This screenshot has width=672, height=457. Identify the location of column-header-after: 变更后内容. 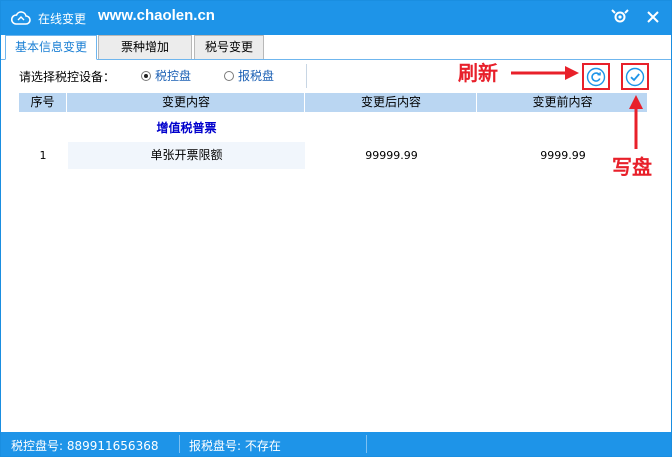
(391, 102).